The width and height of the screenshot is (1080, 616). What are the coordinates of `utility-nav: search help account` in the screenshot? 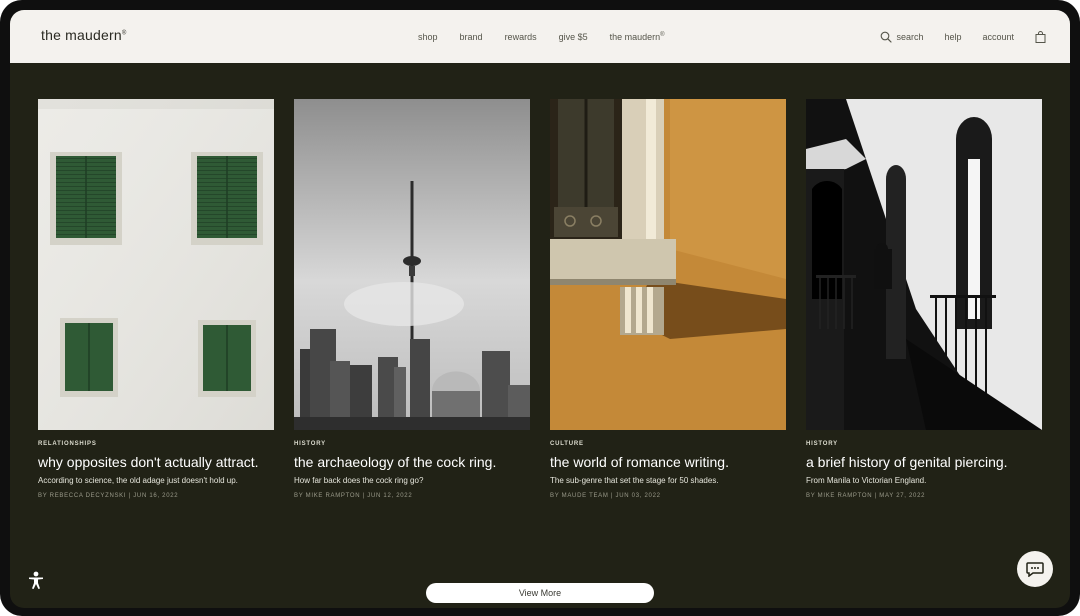 It's located at (963, 36).